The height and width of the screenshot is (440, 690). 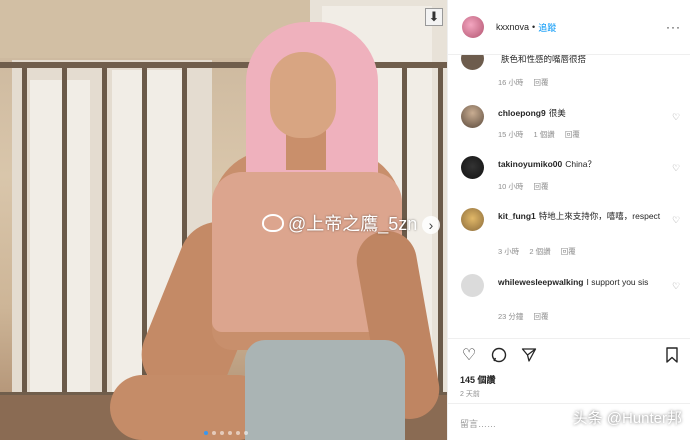 What do you see at coordinates (508, 251) in the screenshot?
I see `comment-time: 3 小時` at bounding box center [508, 251].